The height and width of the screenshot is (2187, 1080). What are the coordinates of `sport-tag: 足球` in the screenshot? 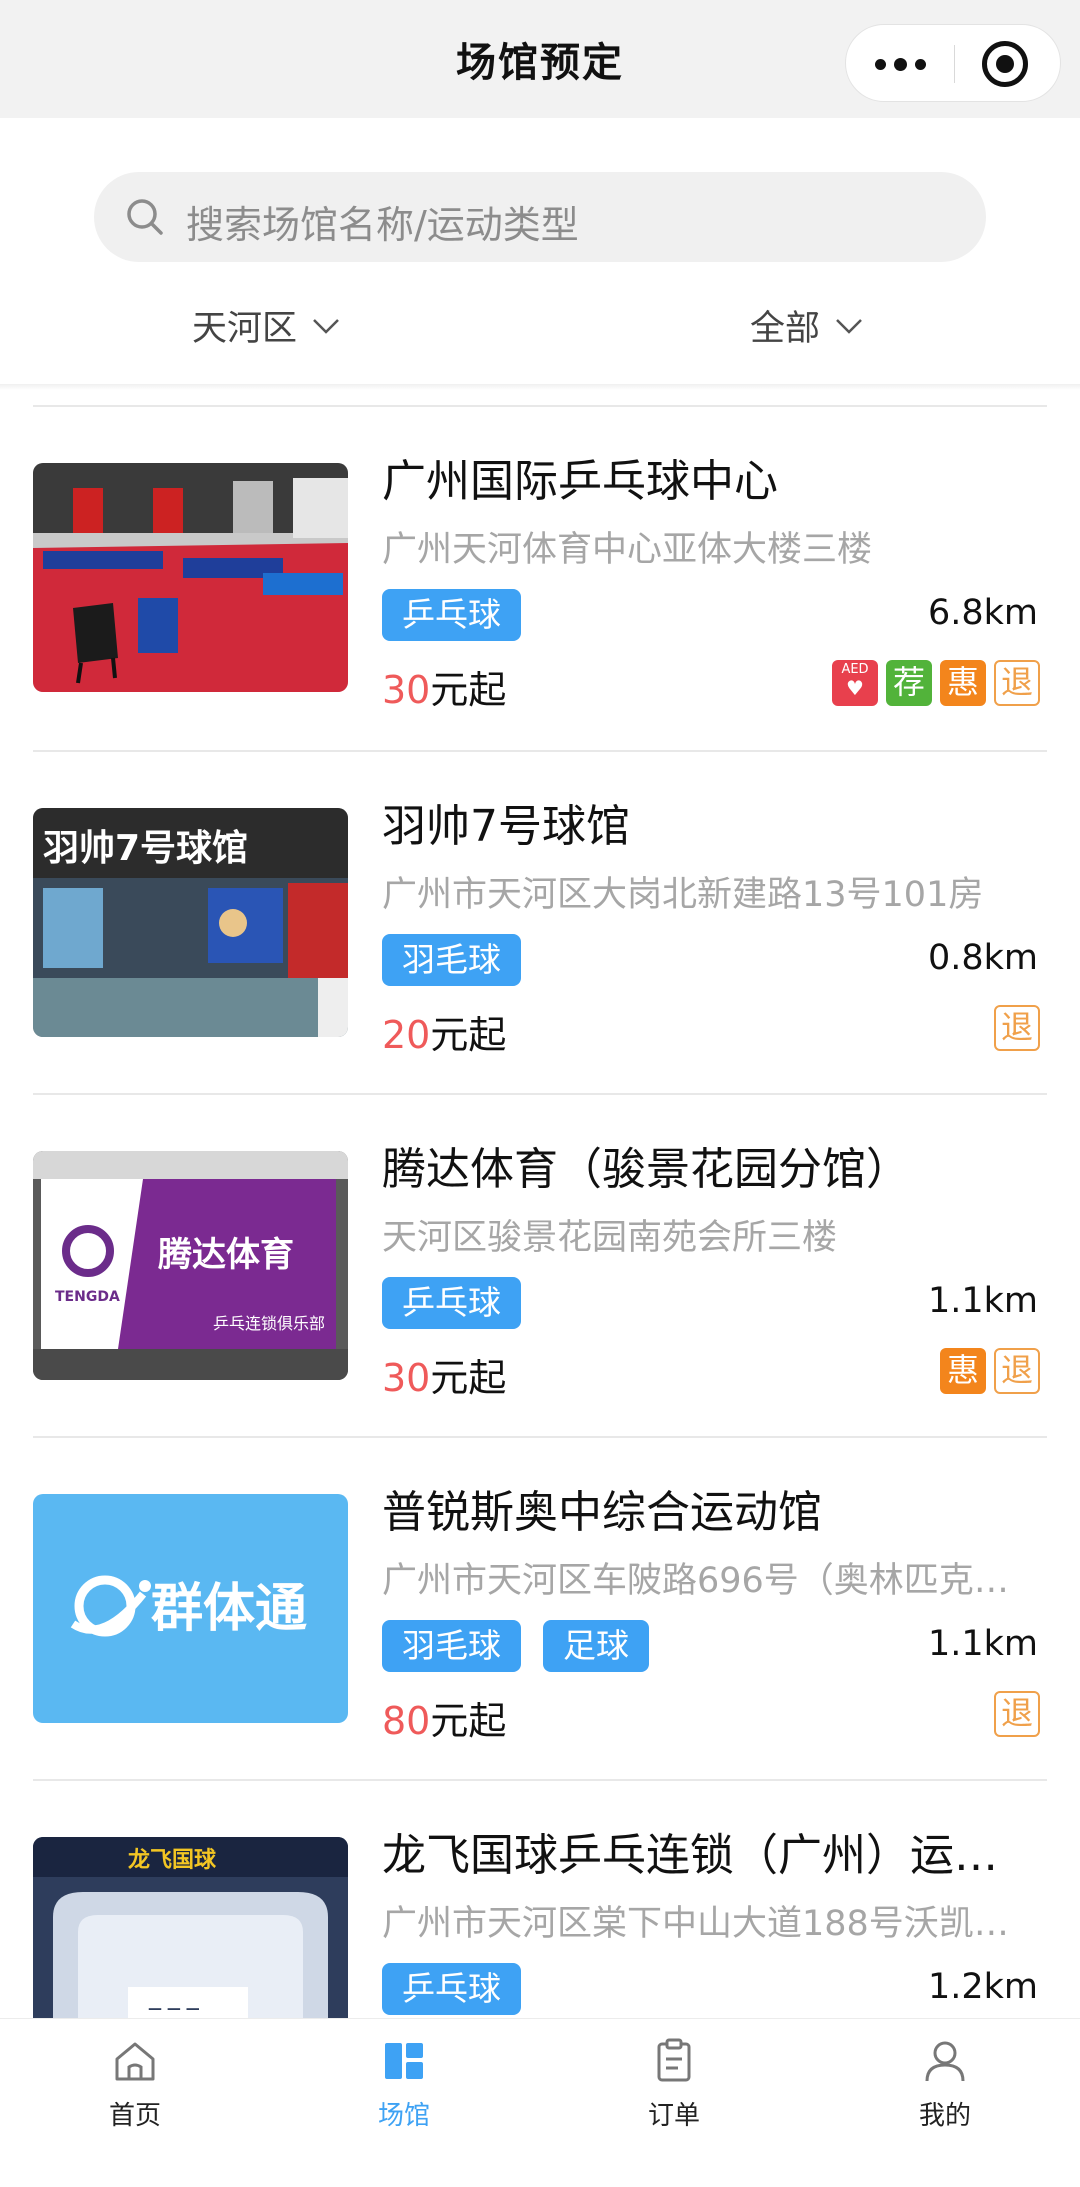 It's located at (596, 1646).